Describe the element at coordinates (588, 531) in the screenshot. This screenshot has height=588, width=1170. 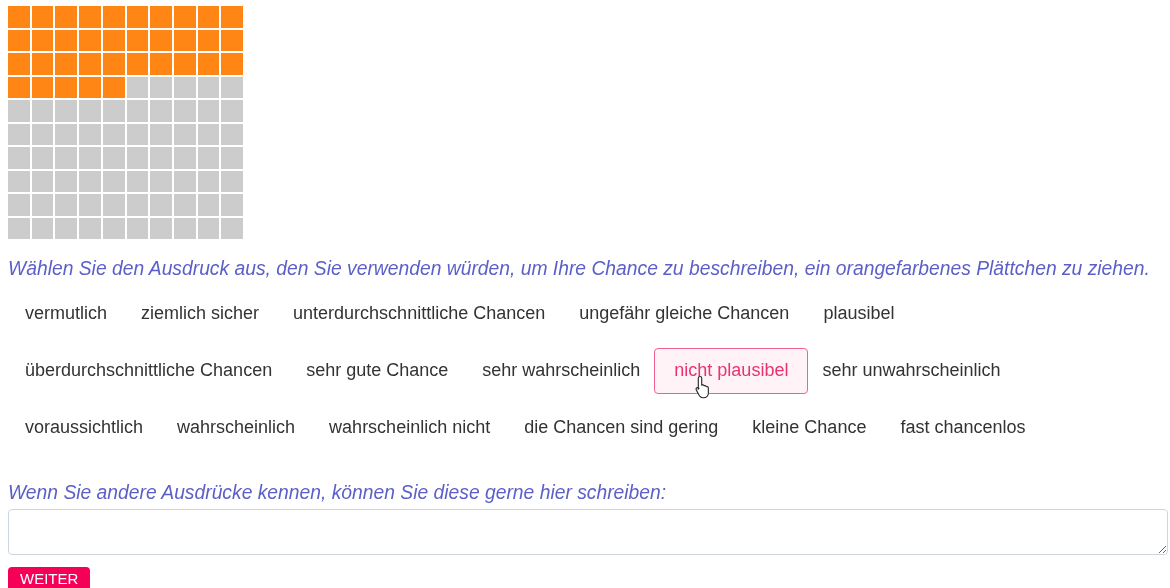
I see `input-field` at that location.